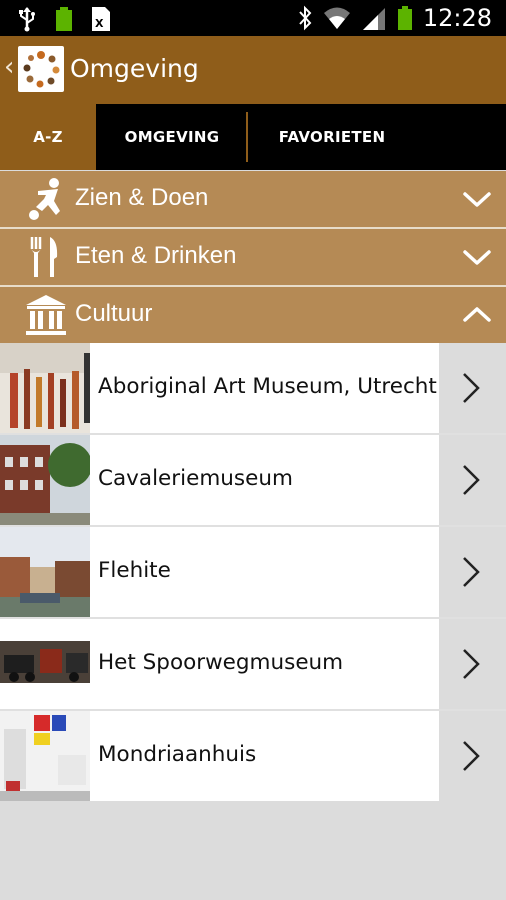 Image resolution: width=506 pixels, height=900 pixels. I want to click on list-item: Cavaleriemuseum, so click(253, 480).